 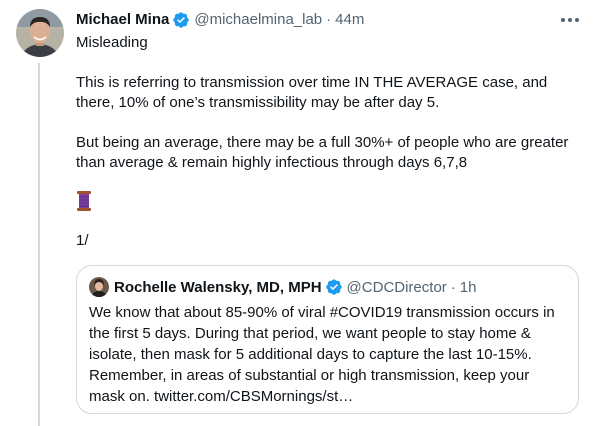 I want to click on quoted-author-name: Rochelle Walensky, MD, MPH, so click(x=218, y=287).